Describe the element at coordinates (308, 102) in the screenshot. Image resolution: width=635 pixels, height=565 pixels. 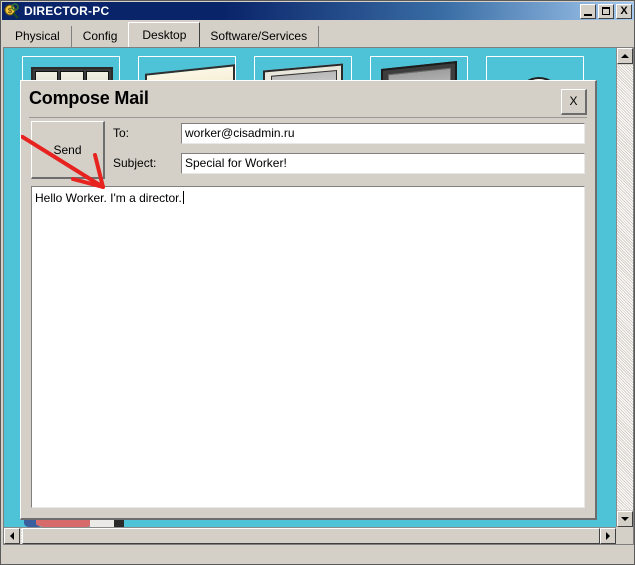
I see `compose-mail-header: Compose Mail X` at that location.